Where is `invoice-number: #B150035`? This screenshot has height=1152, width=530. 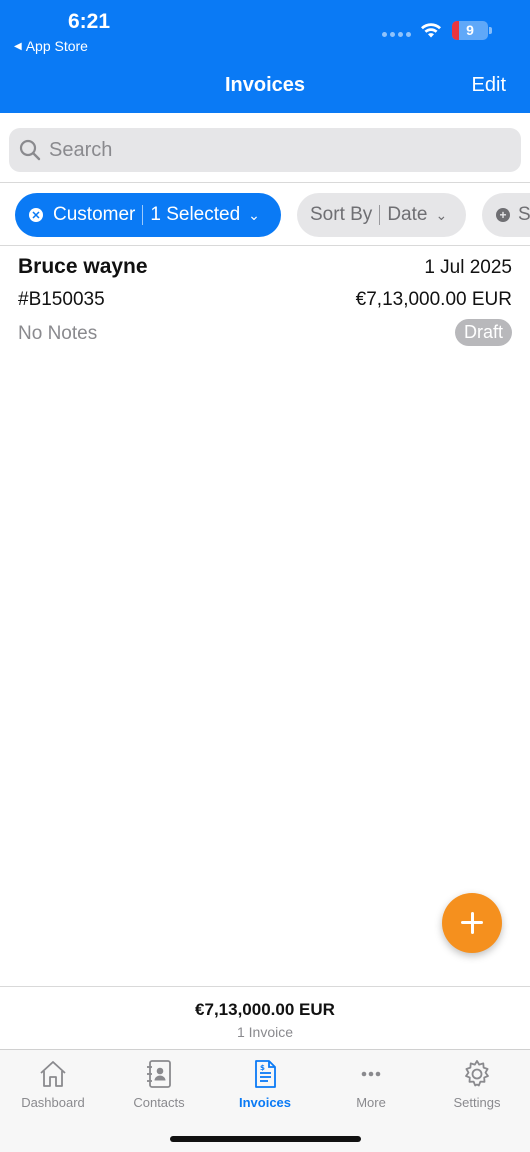 invoice-number: #B150035 is located at coordinates (61, 299).